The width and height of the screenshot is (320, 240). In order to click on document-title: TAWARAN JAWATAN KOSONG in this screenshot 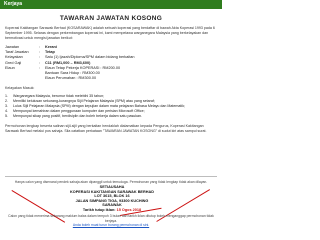, I will do `click(111, 18)`.